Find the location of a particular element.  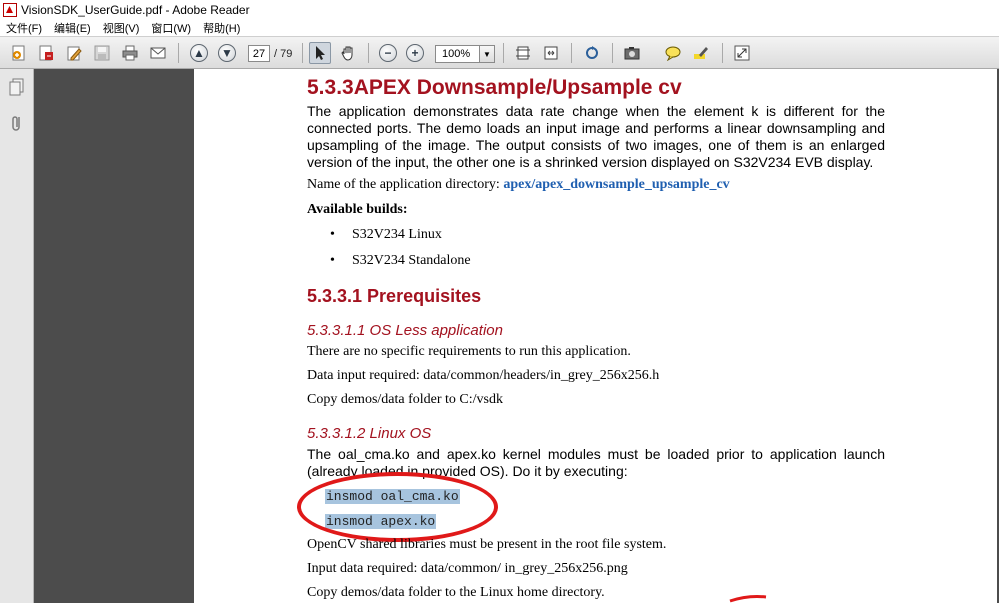

down-arrow-icon: ▼ is located at coordinates (227, 53).